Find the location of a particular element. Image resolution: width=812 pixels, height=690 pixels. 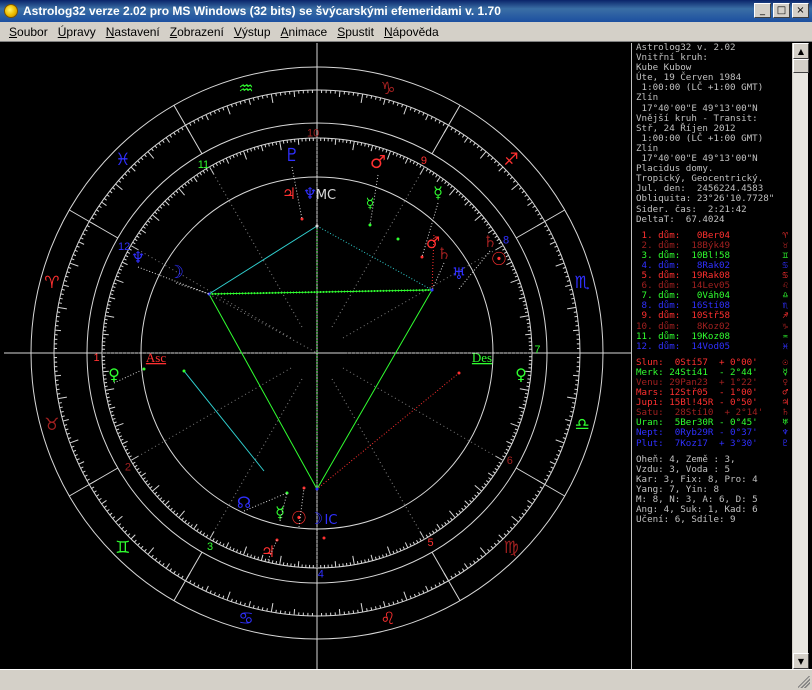

neptune-icon: ♆ is located at coordinates (138, 257).